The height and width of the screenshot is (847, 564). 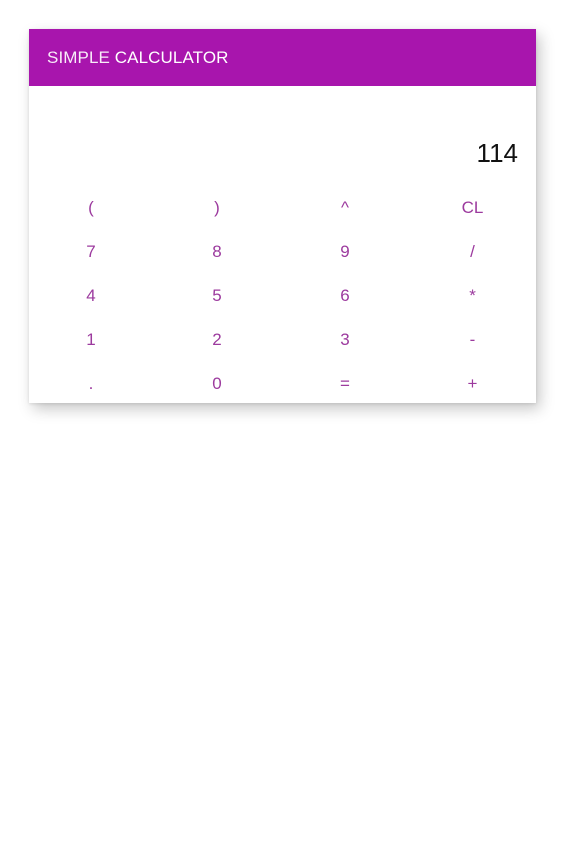 I want to click on key-4: 4, so click(x=91, y=296).